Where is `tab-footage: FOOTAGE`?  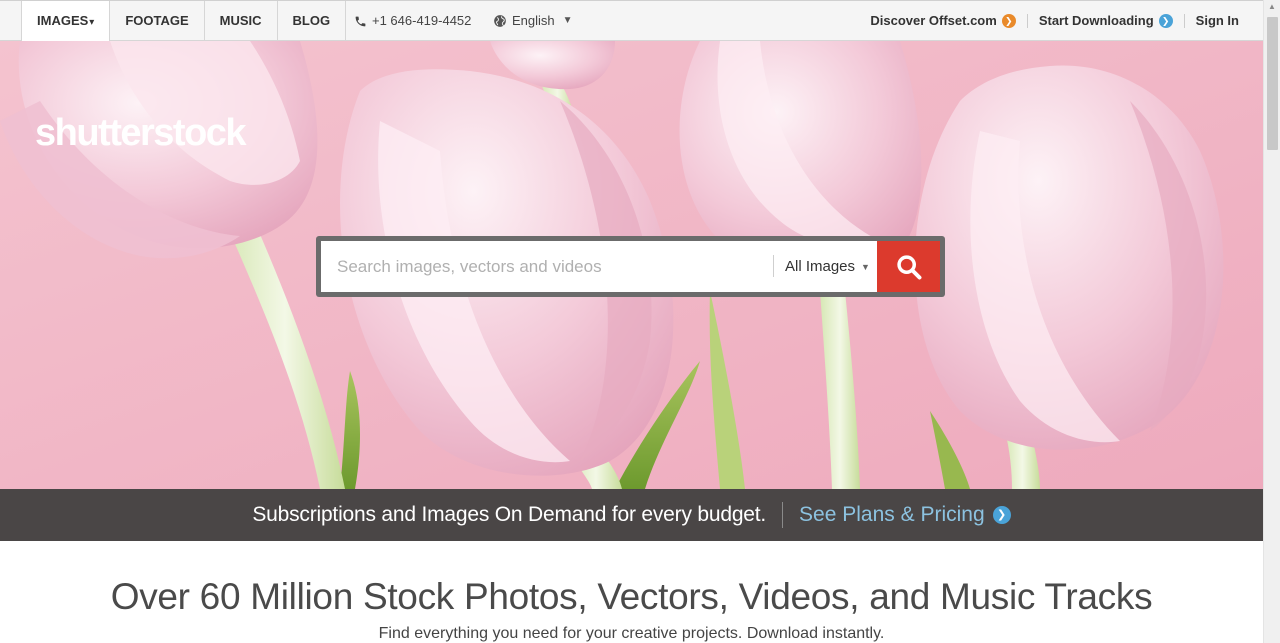
tab-footage: FOOTAGE is located at coordinates (157, 21).